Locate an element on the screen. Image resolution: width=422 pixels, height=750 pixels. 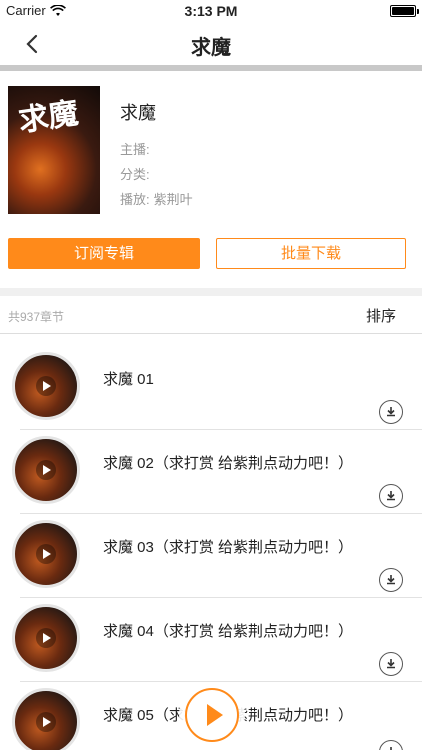
category-label: 分类: is located at coordinates (135, 174).